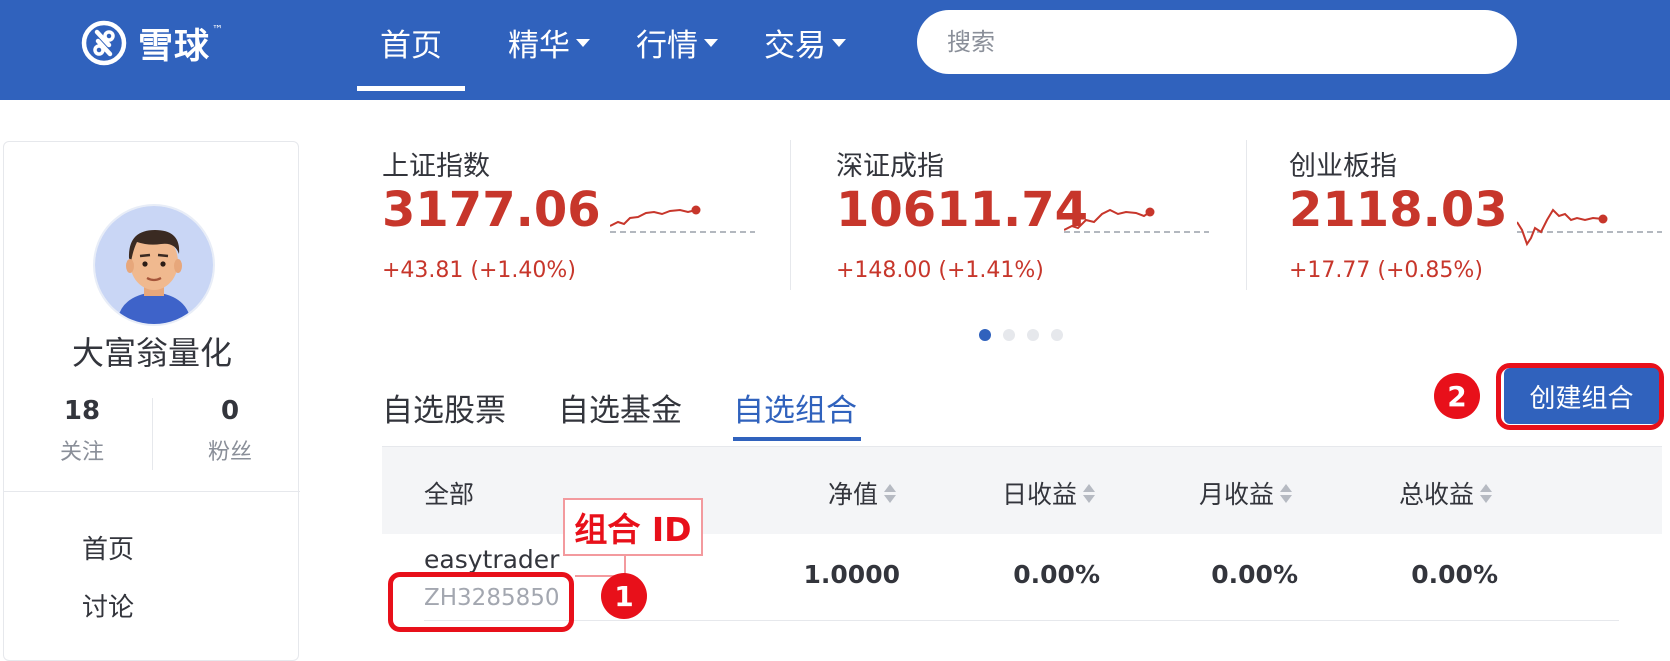  What do you see at coordinates (1040, 494) in the screenshot?
I see `column-label: 日收益` at bounding box center [1040, 494].